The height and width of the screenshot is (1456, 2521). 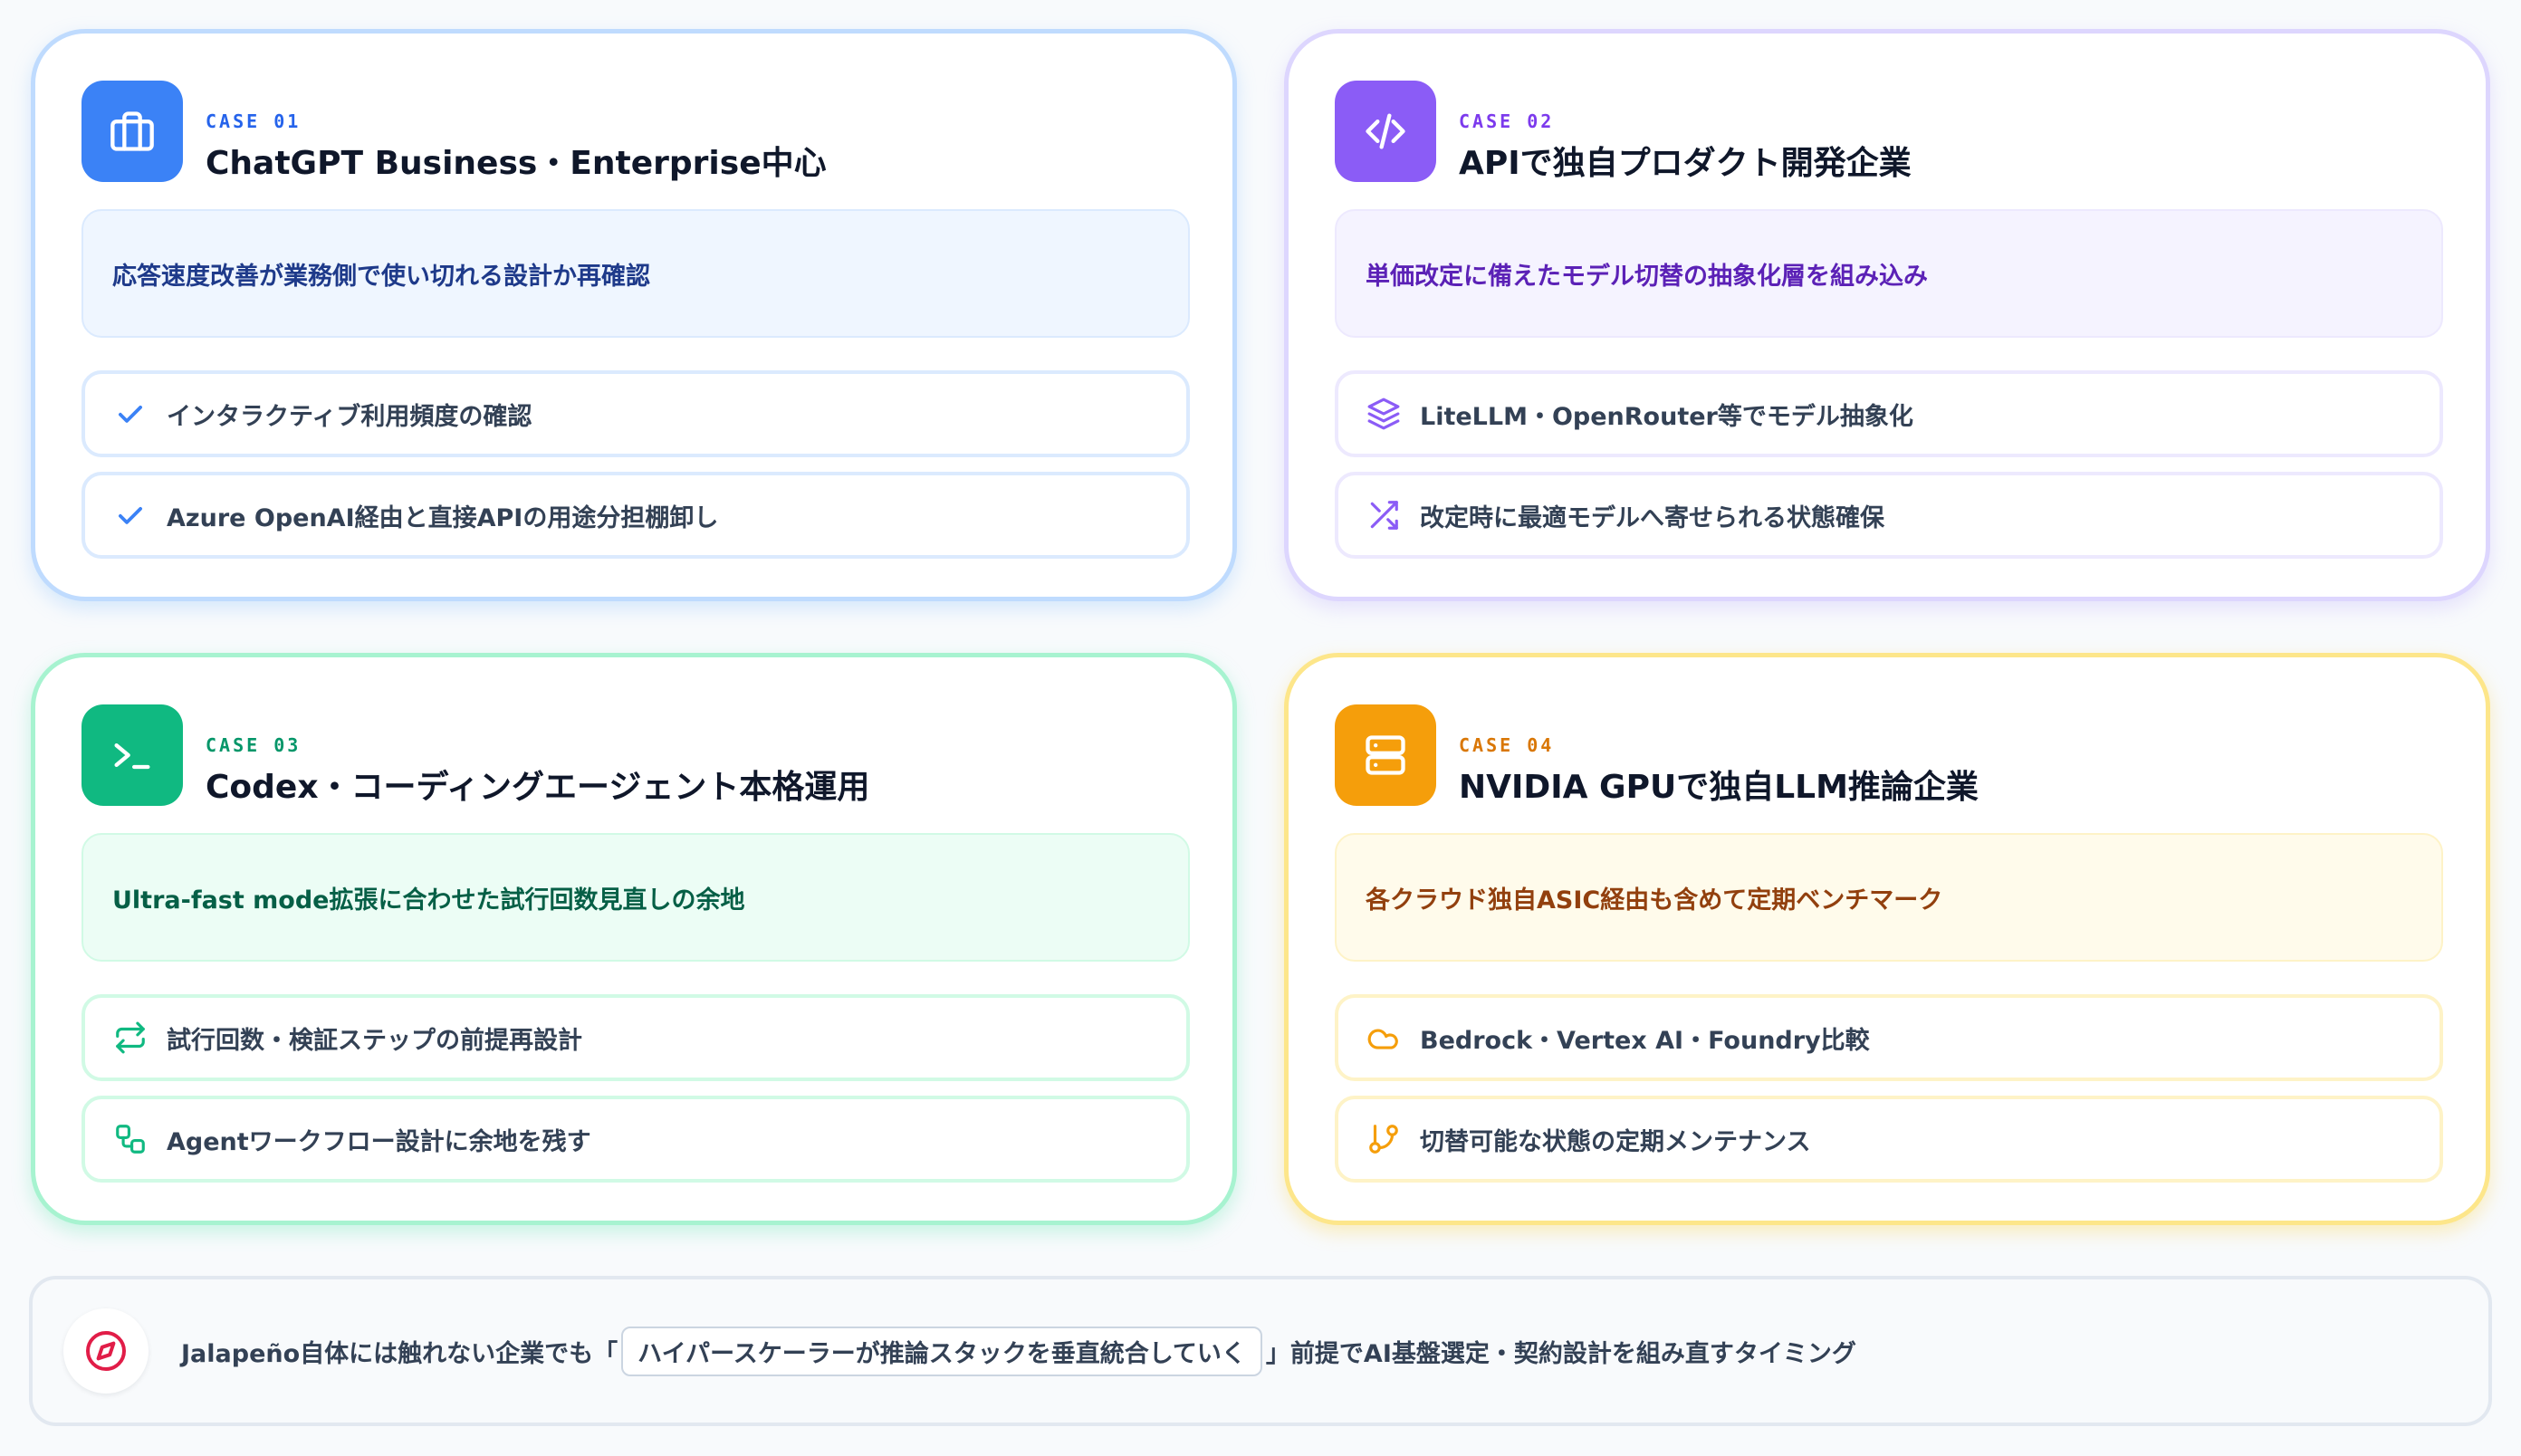 I want to click on card-item: Azure OpenAI経由と直接APIの用途分担棚卸し, so click(x=635, y=515).